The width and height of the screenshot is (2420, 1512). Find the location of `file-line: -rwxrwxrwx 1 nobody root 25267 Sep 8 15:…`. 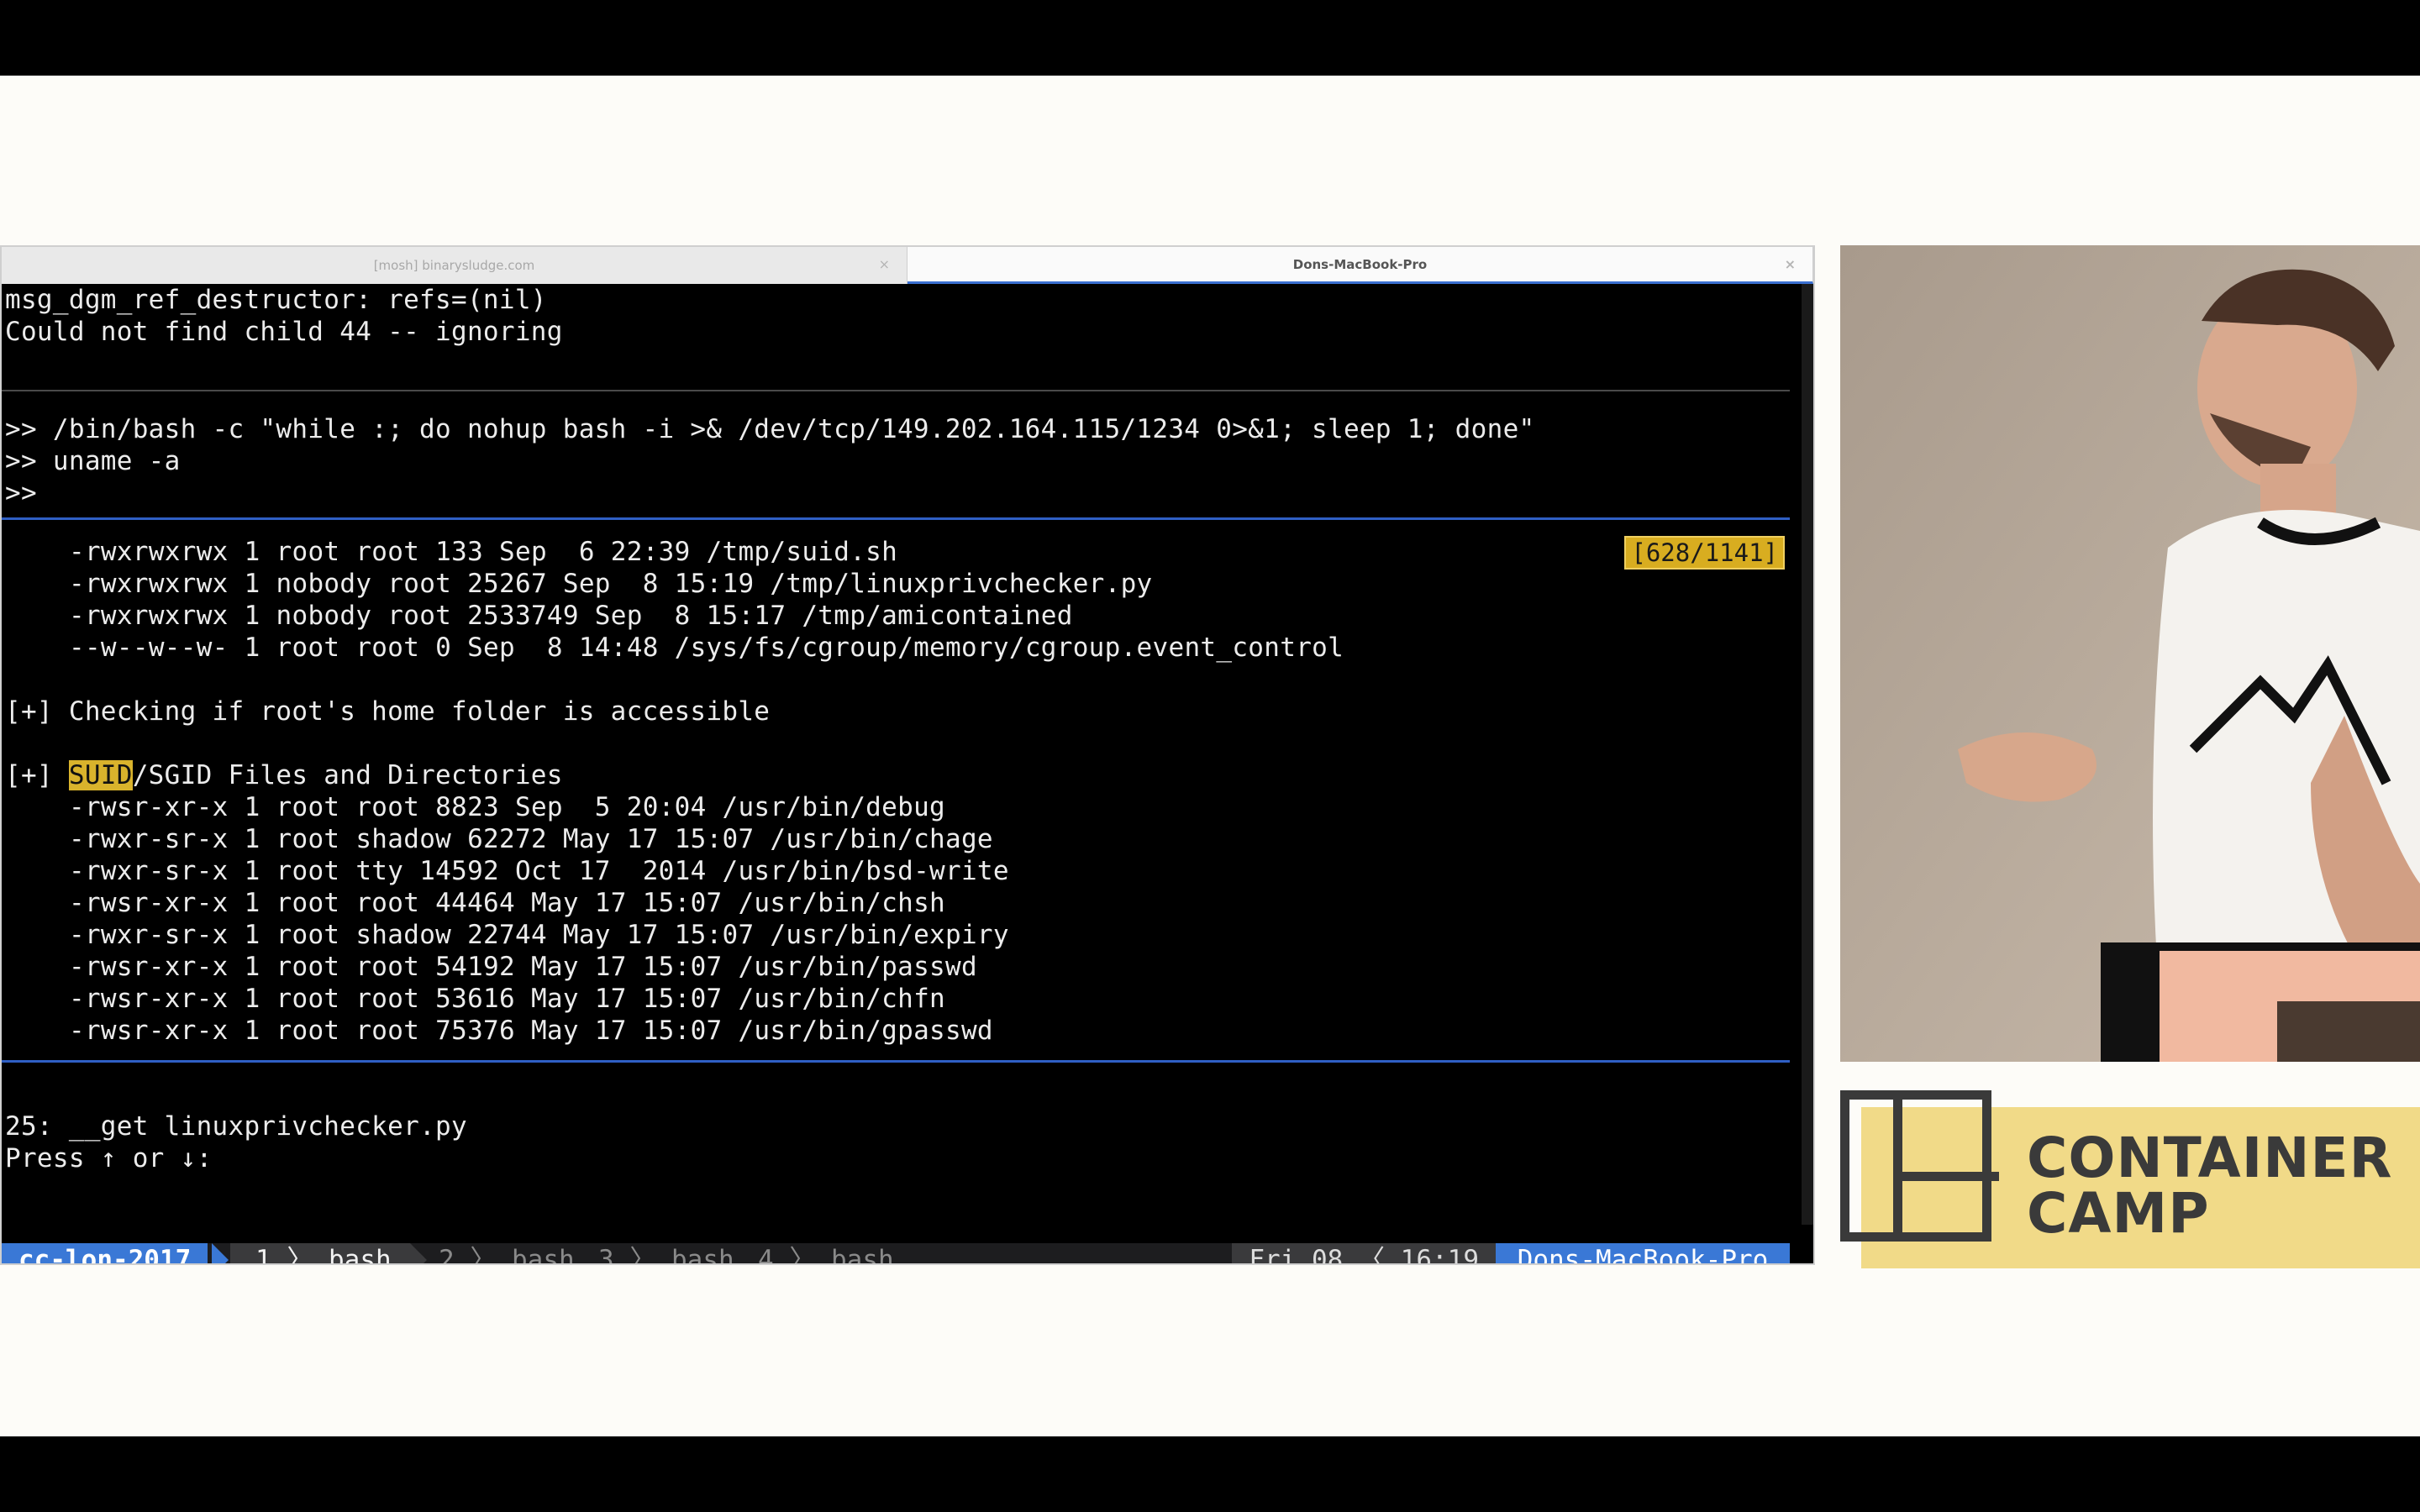

file-line: -rwxrwxrwx 1 nobody root 25267 Sep 8 15:… is located at coordinates (611, 584).